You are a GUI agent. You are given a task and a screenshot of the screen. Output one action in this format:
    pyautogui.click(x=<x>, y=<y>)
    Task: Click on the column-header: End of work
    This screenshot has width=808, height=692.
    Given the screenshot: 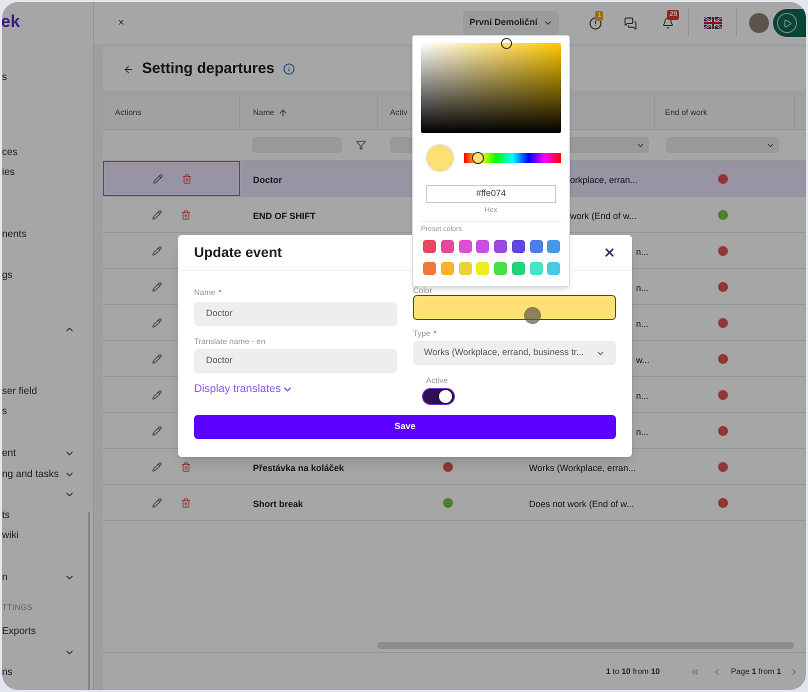 What is the action you would take?
    pyautogui.click(x=686, y=112)
    